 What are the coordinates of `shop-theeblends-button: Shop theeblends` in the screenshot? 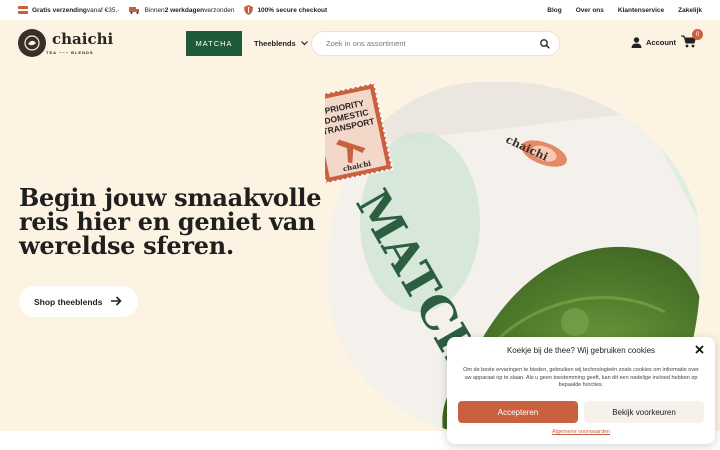 It's located at (78, 301).